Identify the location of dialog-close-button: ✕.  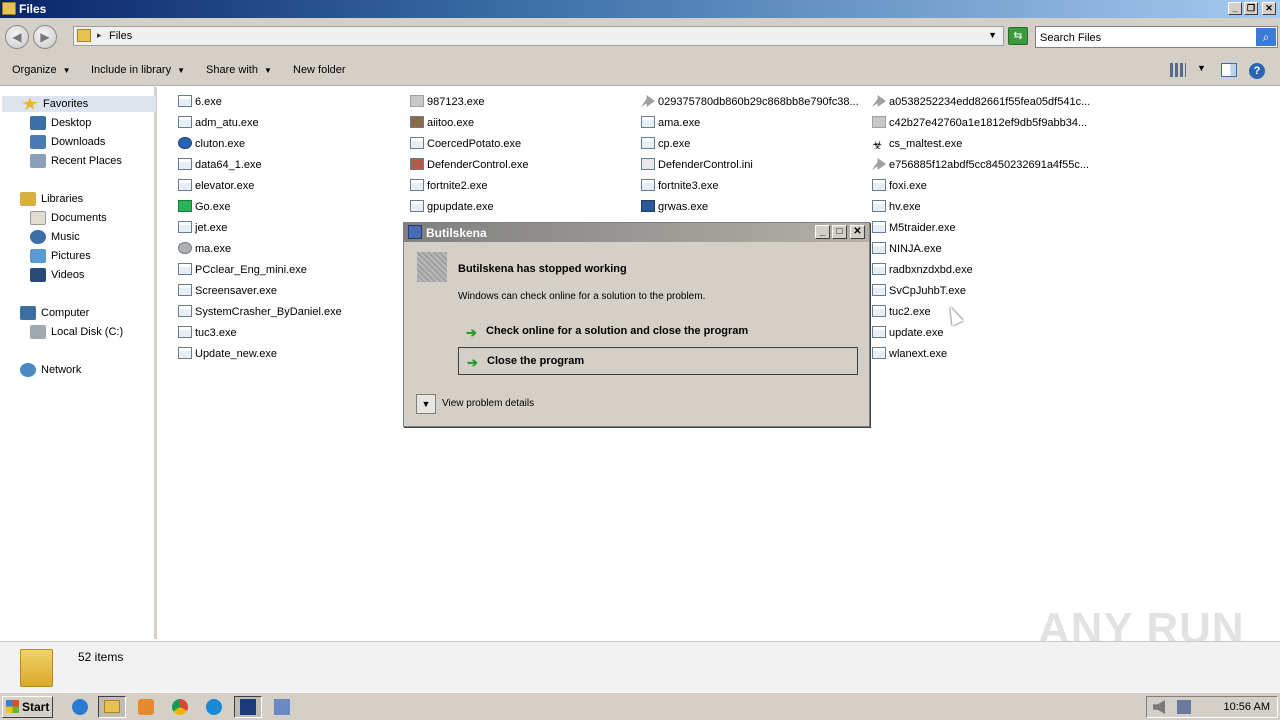
(857, 232).